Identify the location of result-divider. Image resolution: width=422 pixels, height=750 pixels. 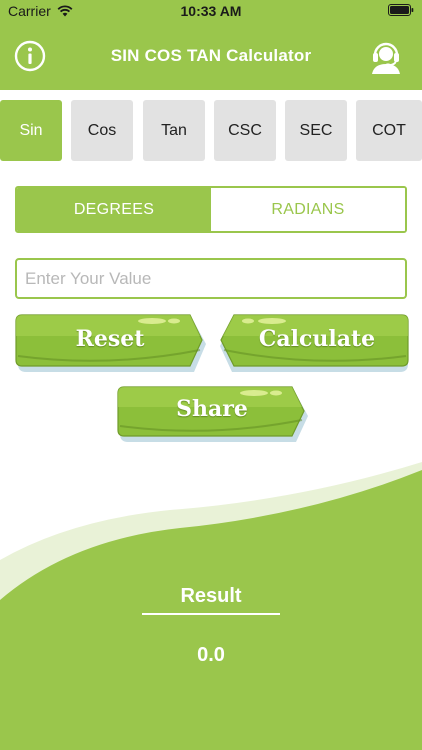
(211, 614).